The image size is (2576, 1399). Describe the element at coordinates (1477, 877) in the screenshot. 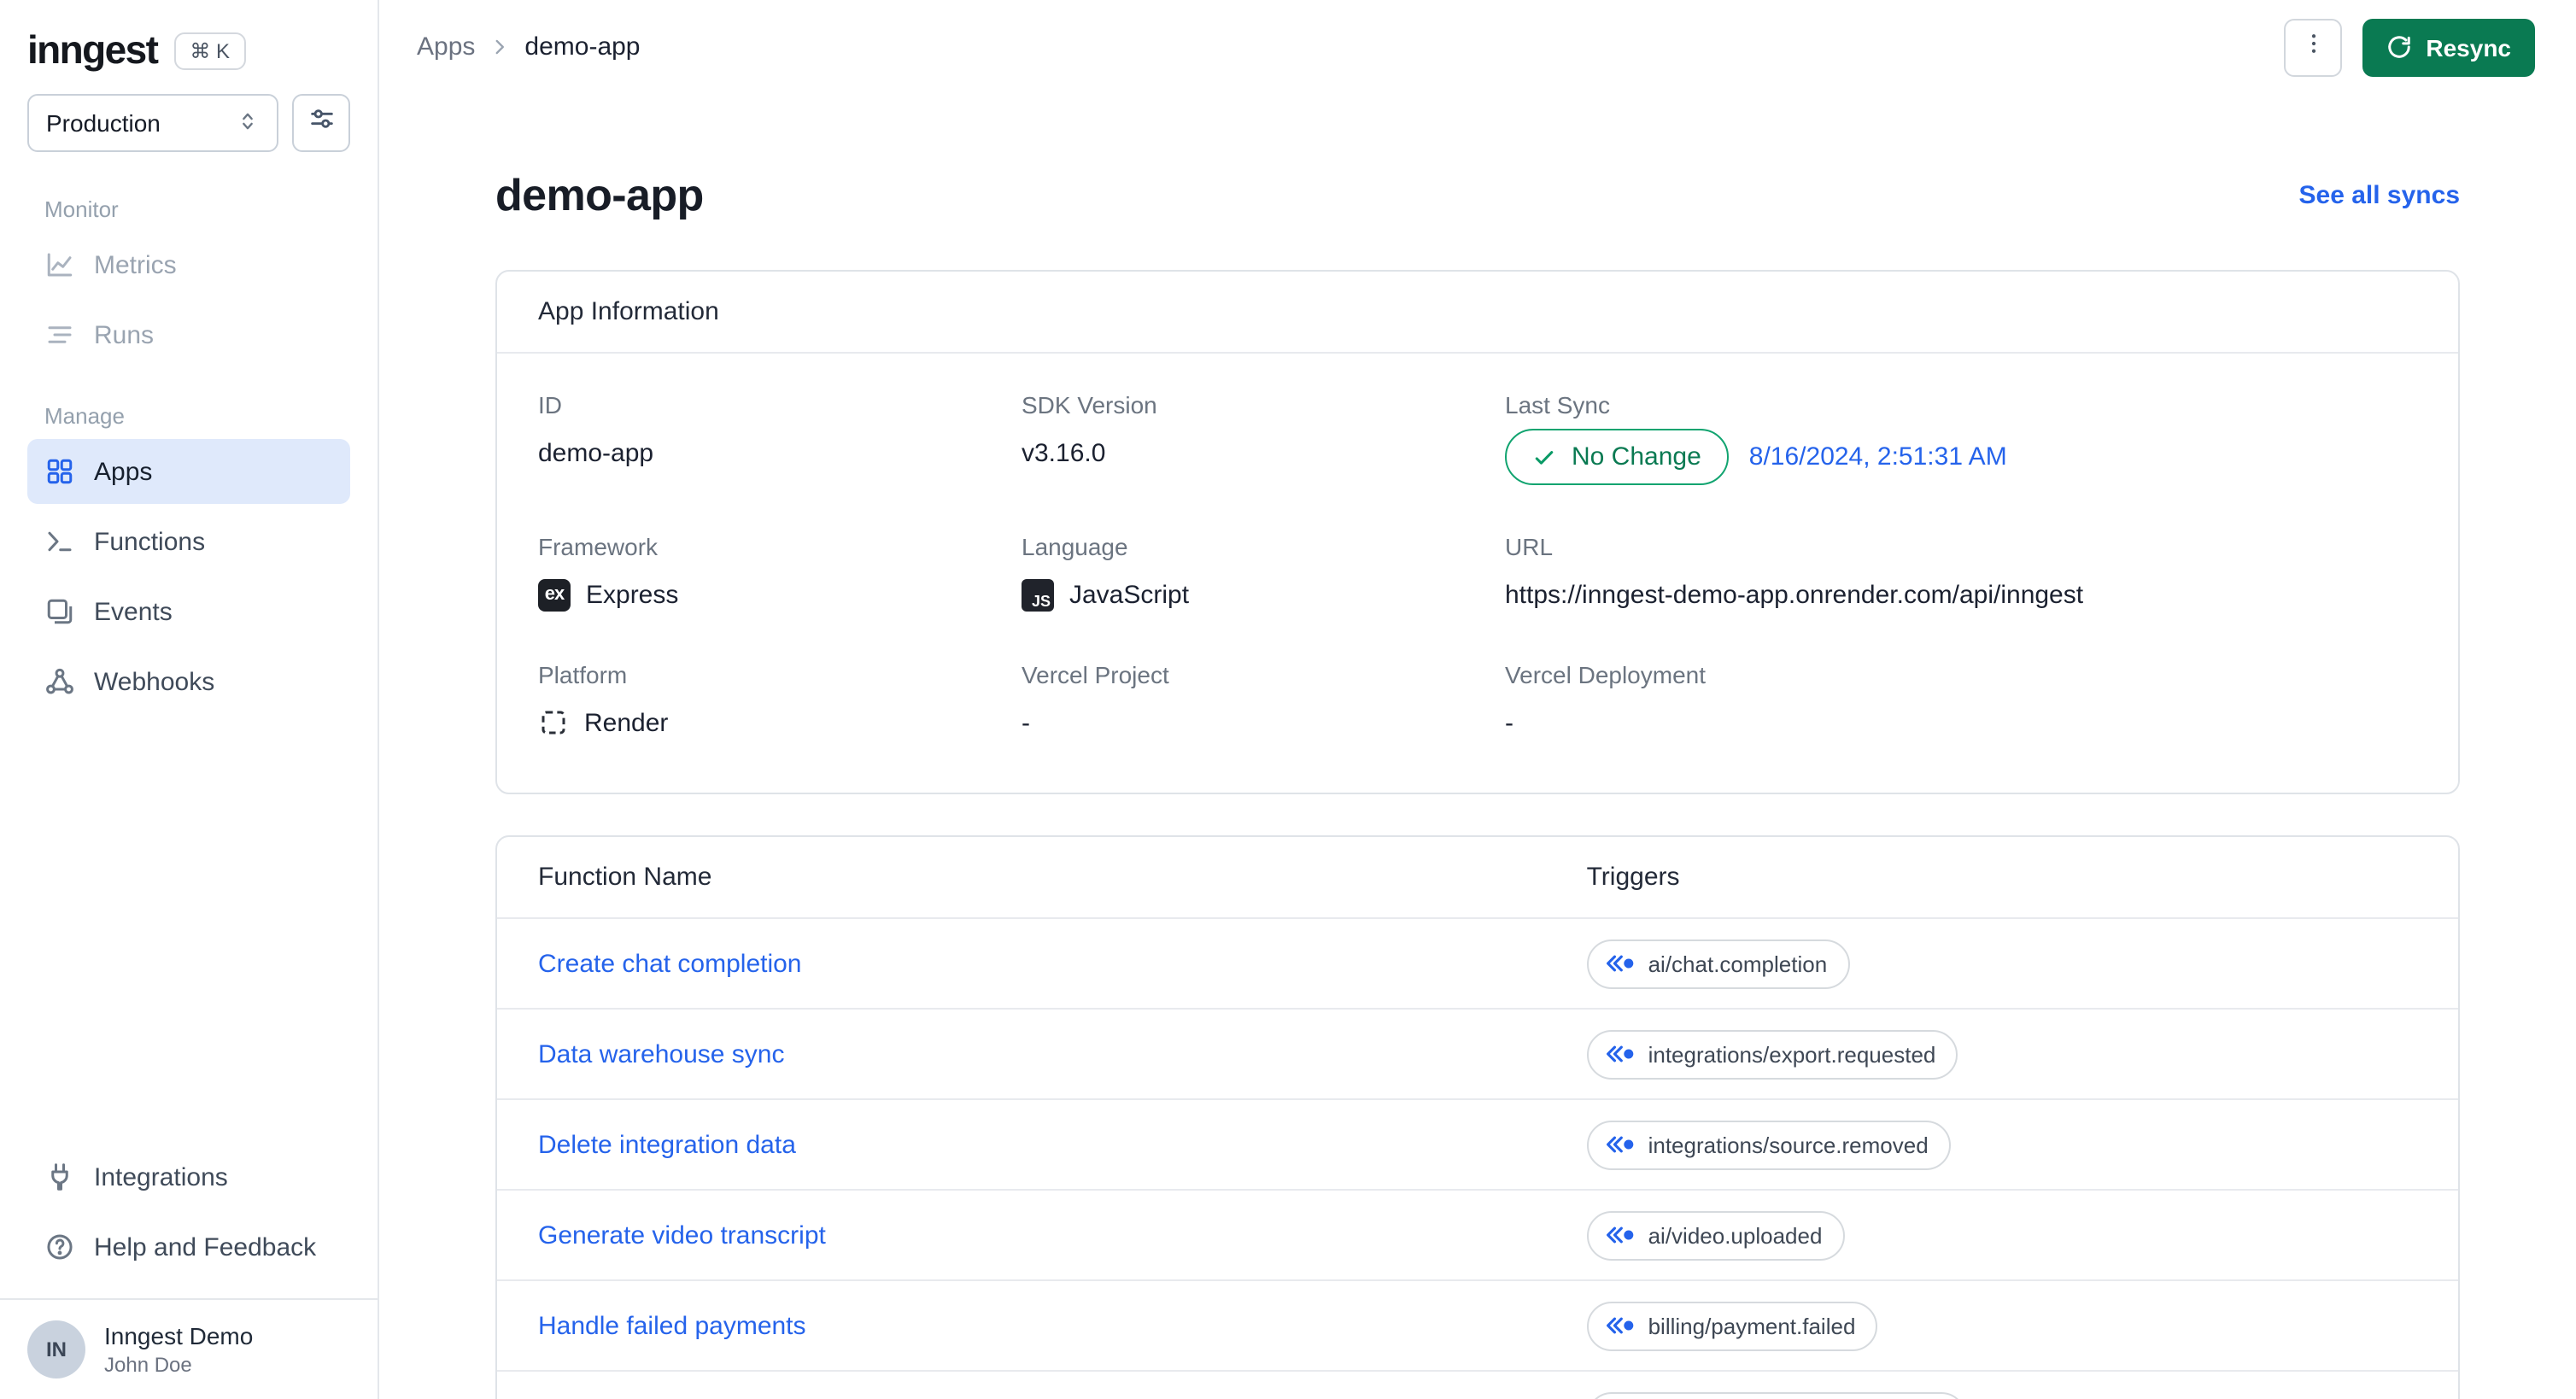

I see `functions-table-header: Function Name Triggers` at that location.